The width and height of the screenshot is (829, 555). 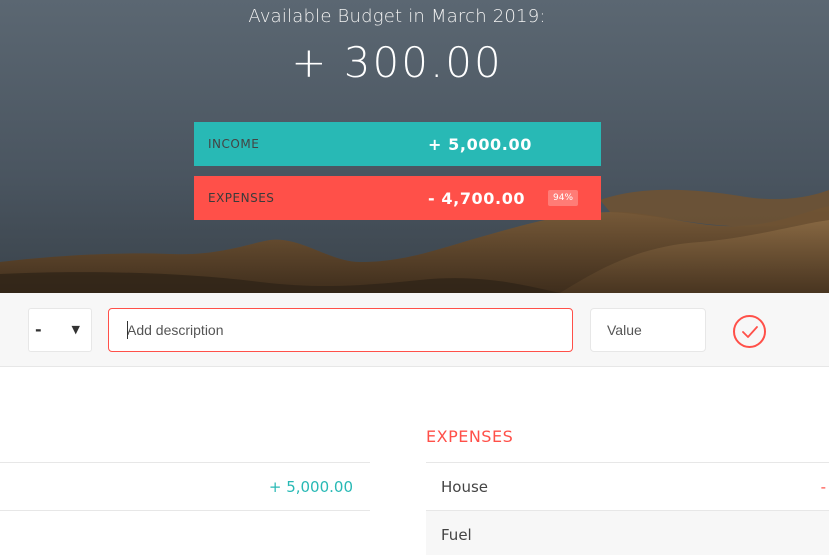 What do you see at coordinates (127, 330) in the screenshot?
I see `text-cursor` at bounding box center [127, 330].